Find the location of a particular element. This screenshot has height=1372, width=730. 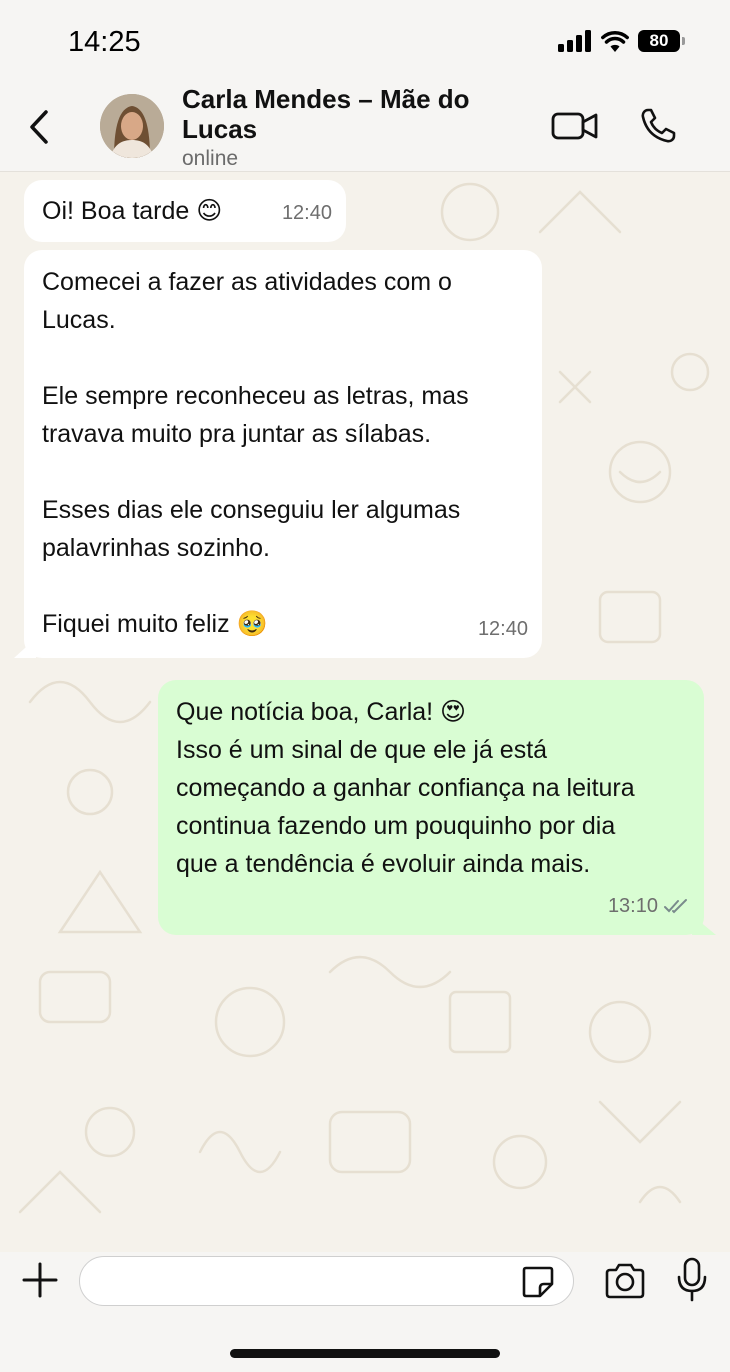

avatar-photo is located at coordinates (132, 126).